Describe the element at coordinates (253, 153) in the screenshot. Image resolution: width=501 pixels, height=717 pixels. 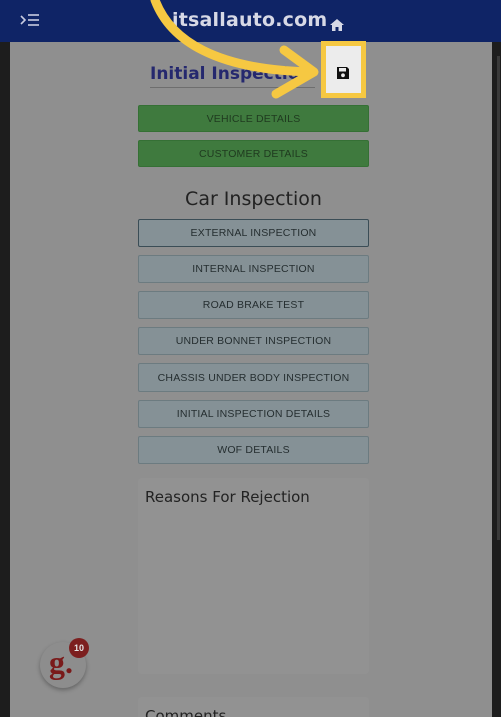
I see `customer-details-button: CUSTOMER DETAILS` at that location.